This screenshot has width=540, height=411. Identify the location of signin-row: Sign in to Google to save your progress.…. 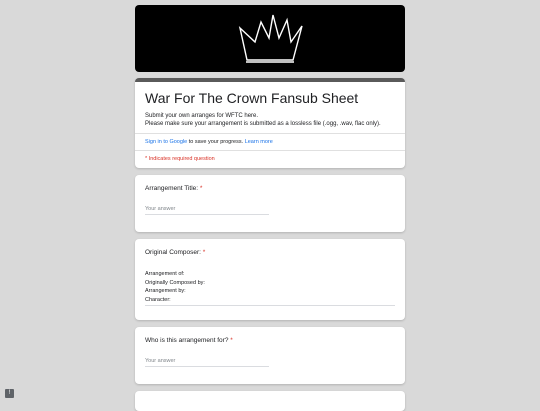
(270, 142).